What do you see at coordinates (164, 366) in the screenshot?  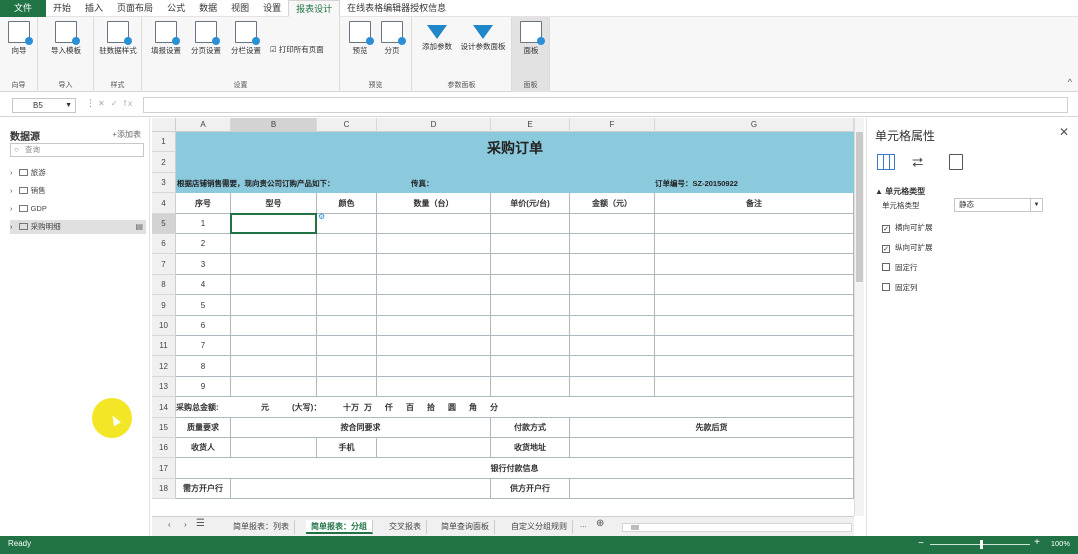 I see `row-header-12: 12` at bounding box center [164, 366].